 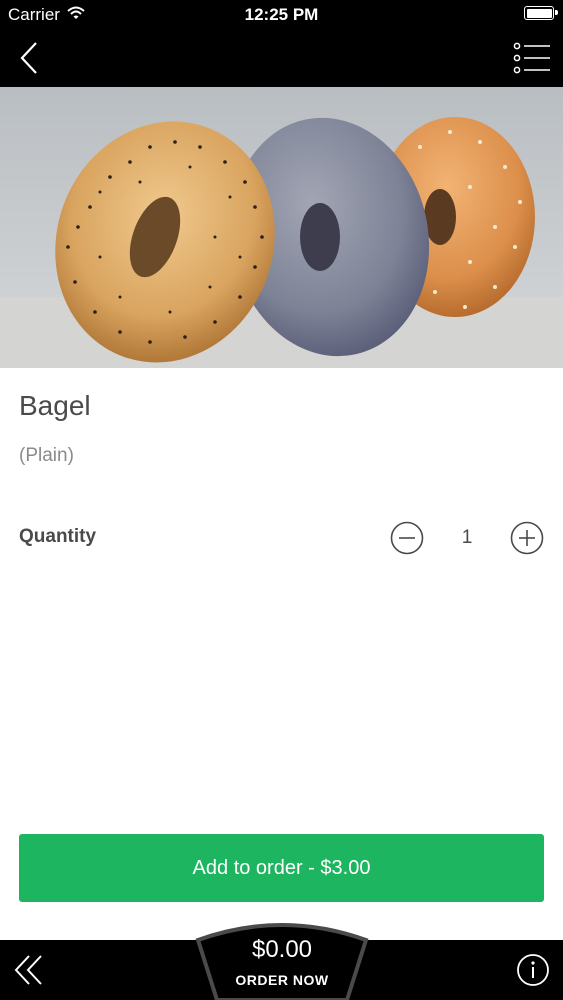 I want to click on double-chevron-left-icon, so click(x=28, y=970).